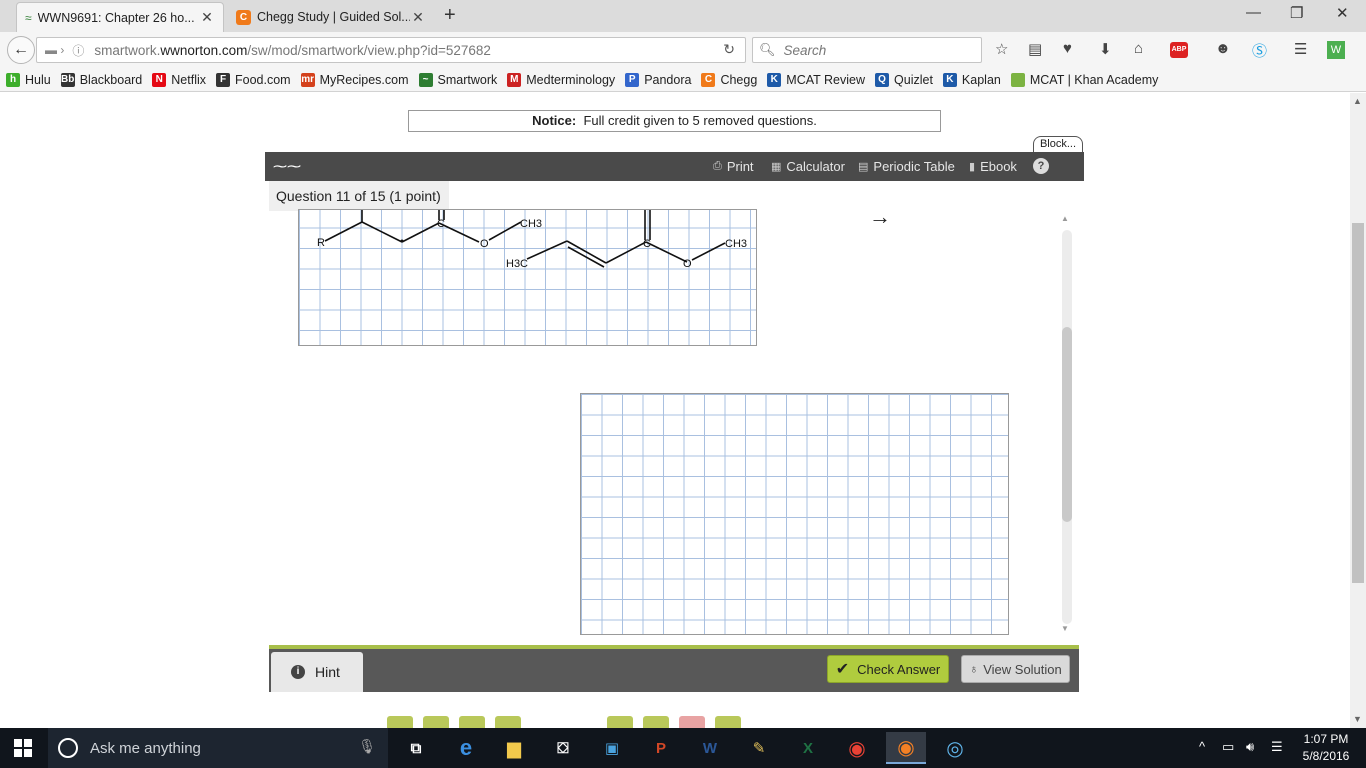 The height and width of the screenshot is (768, 1366). I want to click on cortana-icon, so click(68, 748).